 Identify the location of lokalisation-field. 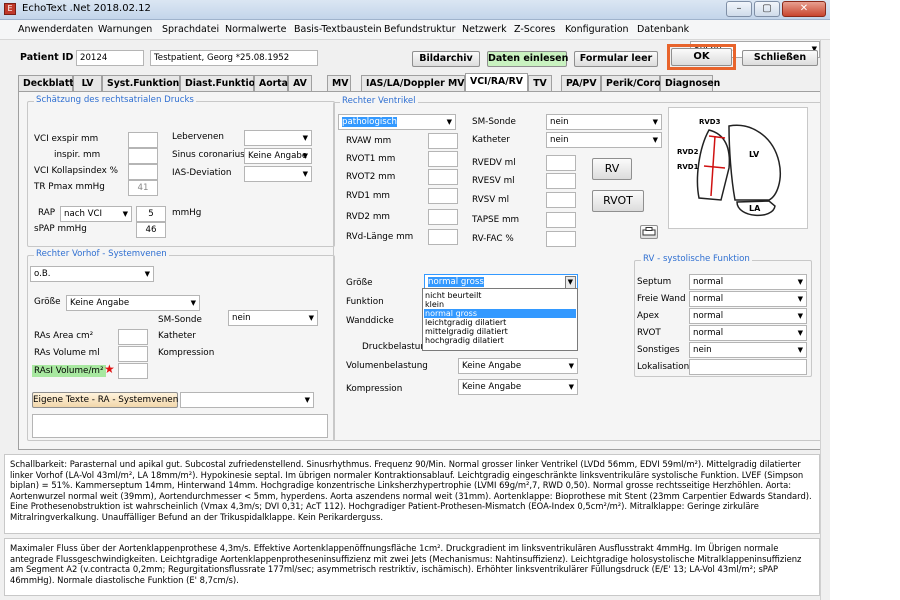
(748, 367).